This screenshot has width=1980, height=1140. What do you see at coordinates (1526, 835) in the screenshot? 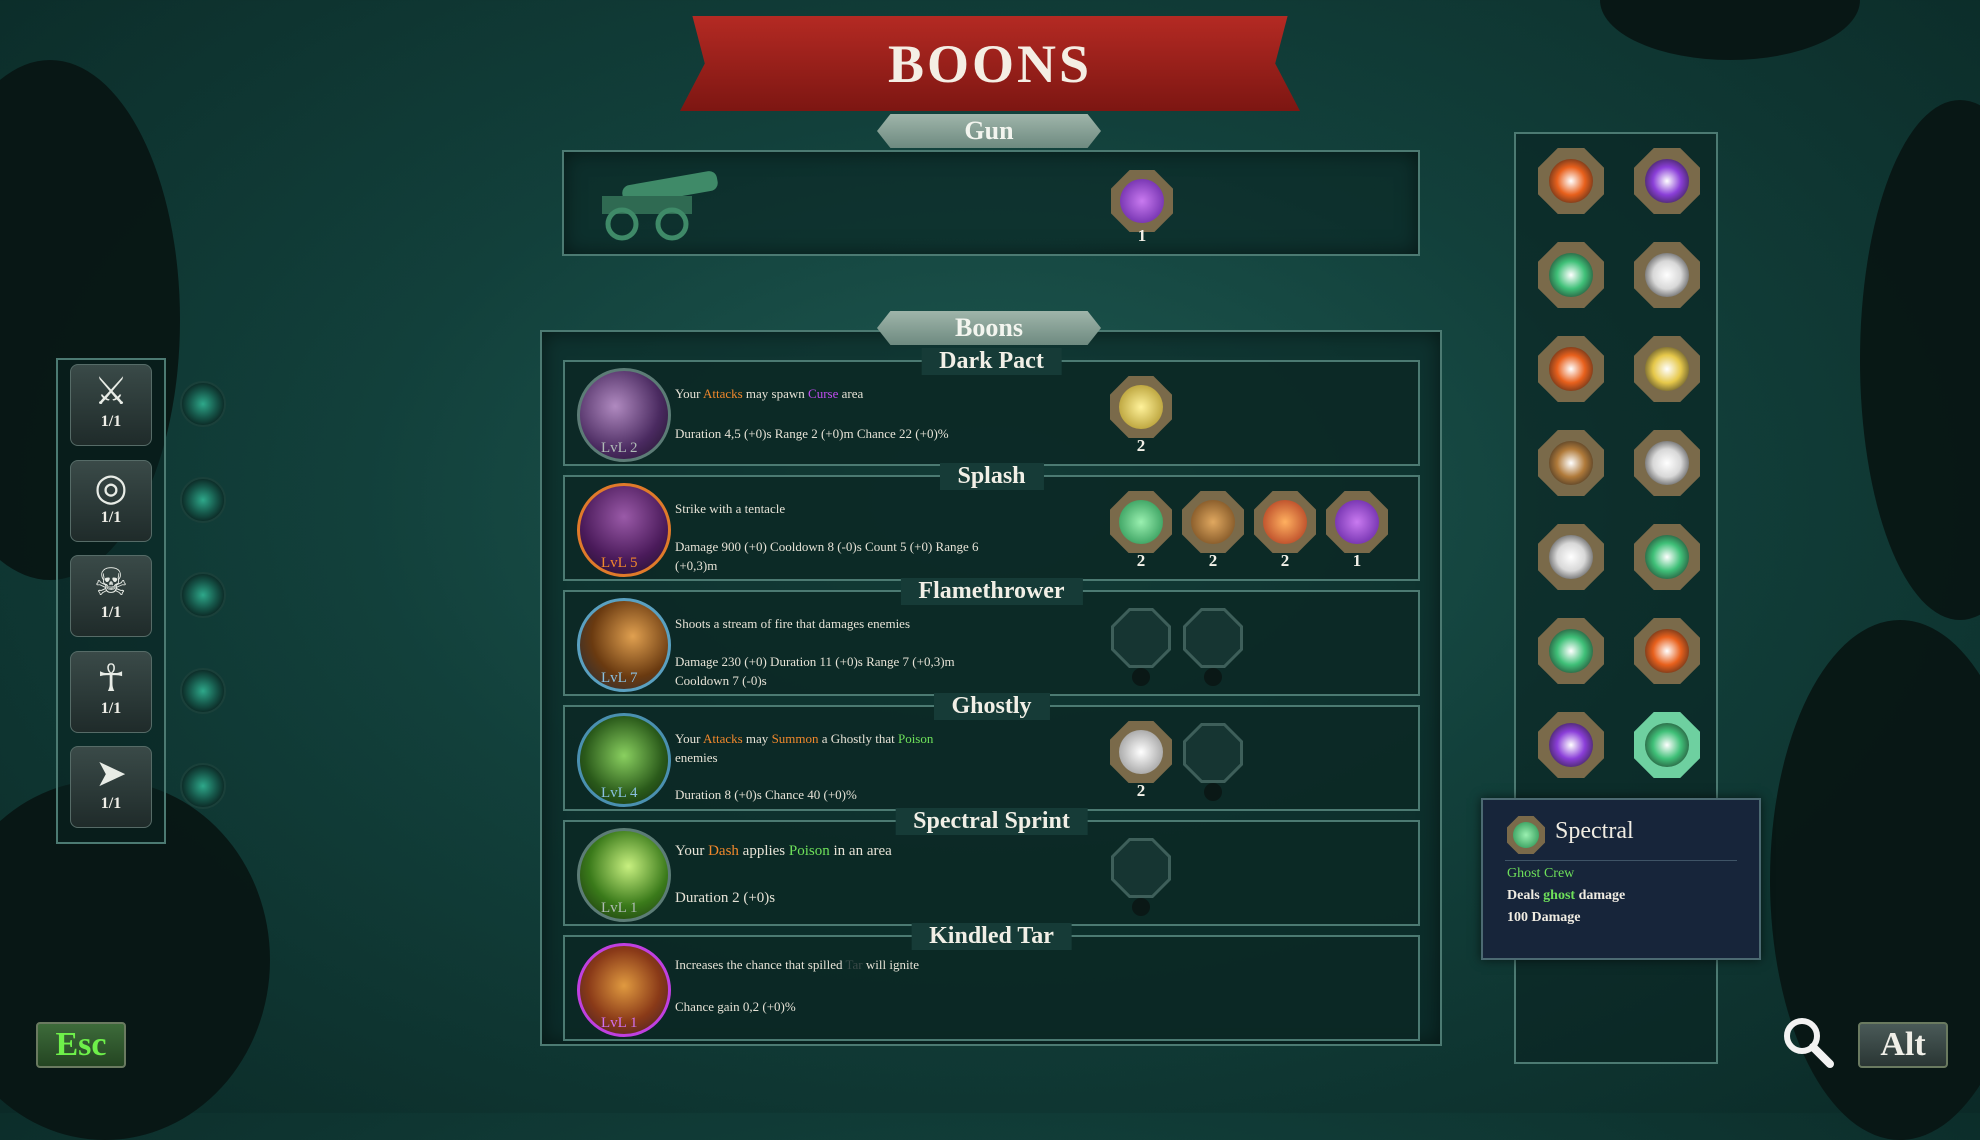
I see `spectral-gem-icon` at bounding box center [1526, 835].